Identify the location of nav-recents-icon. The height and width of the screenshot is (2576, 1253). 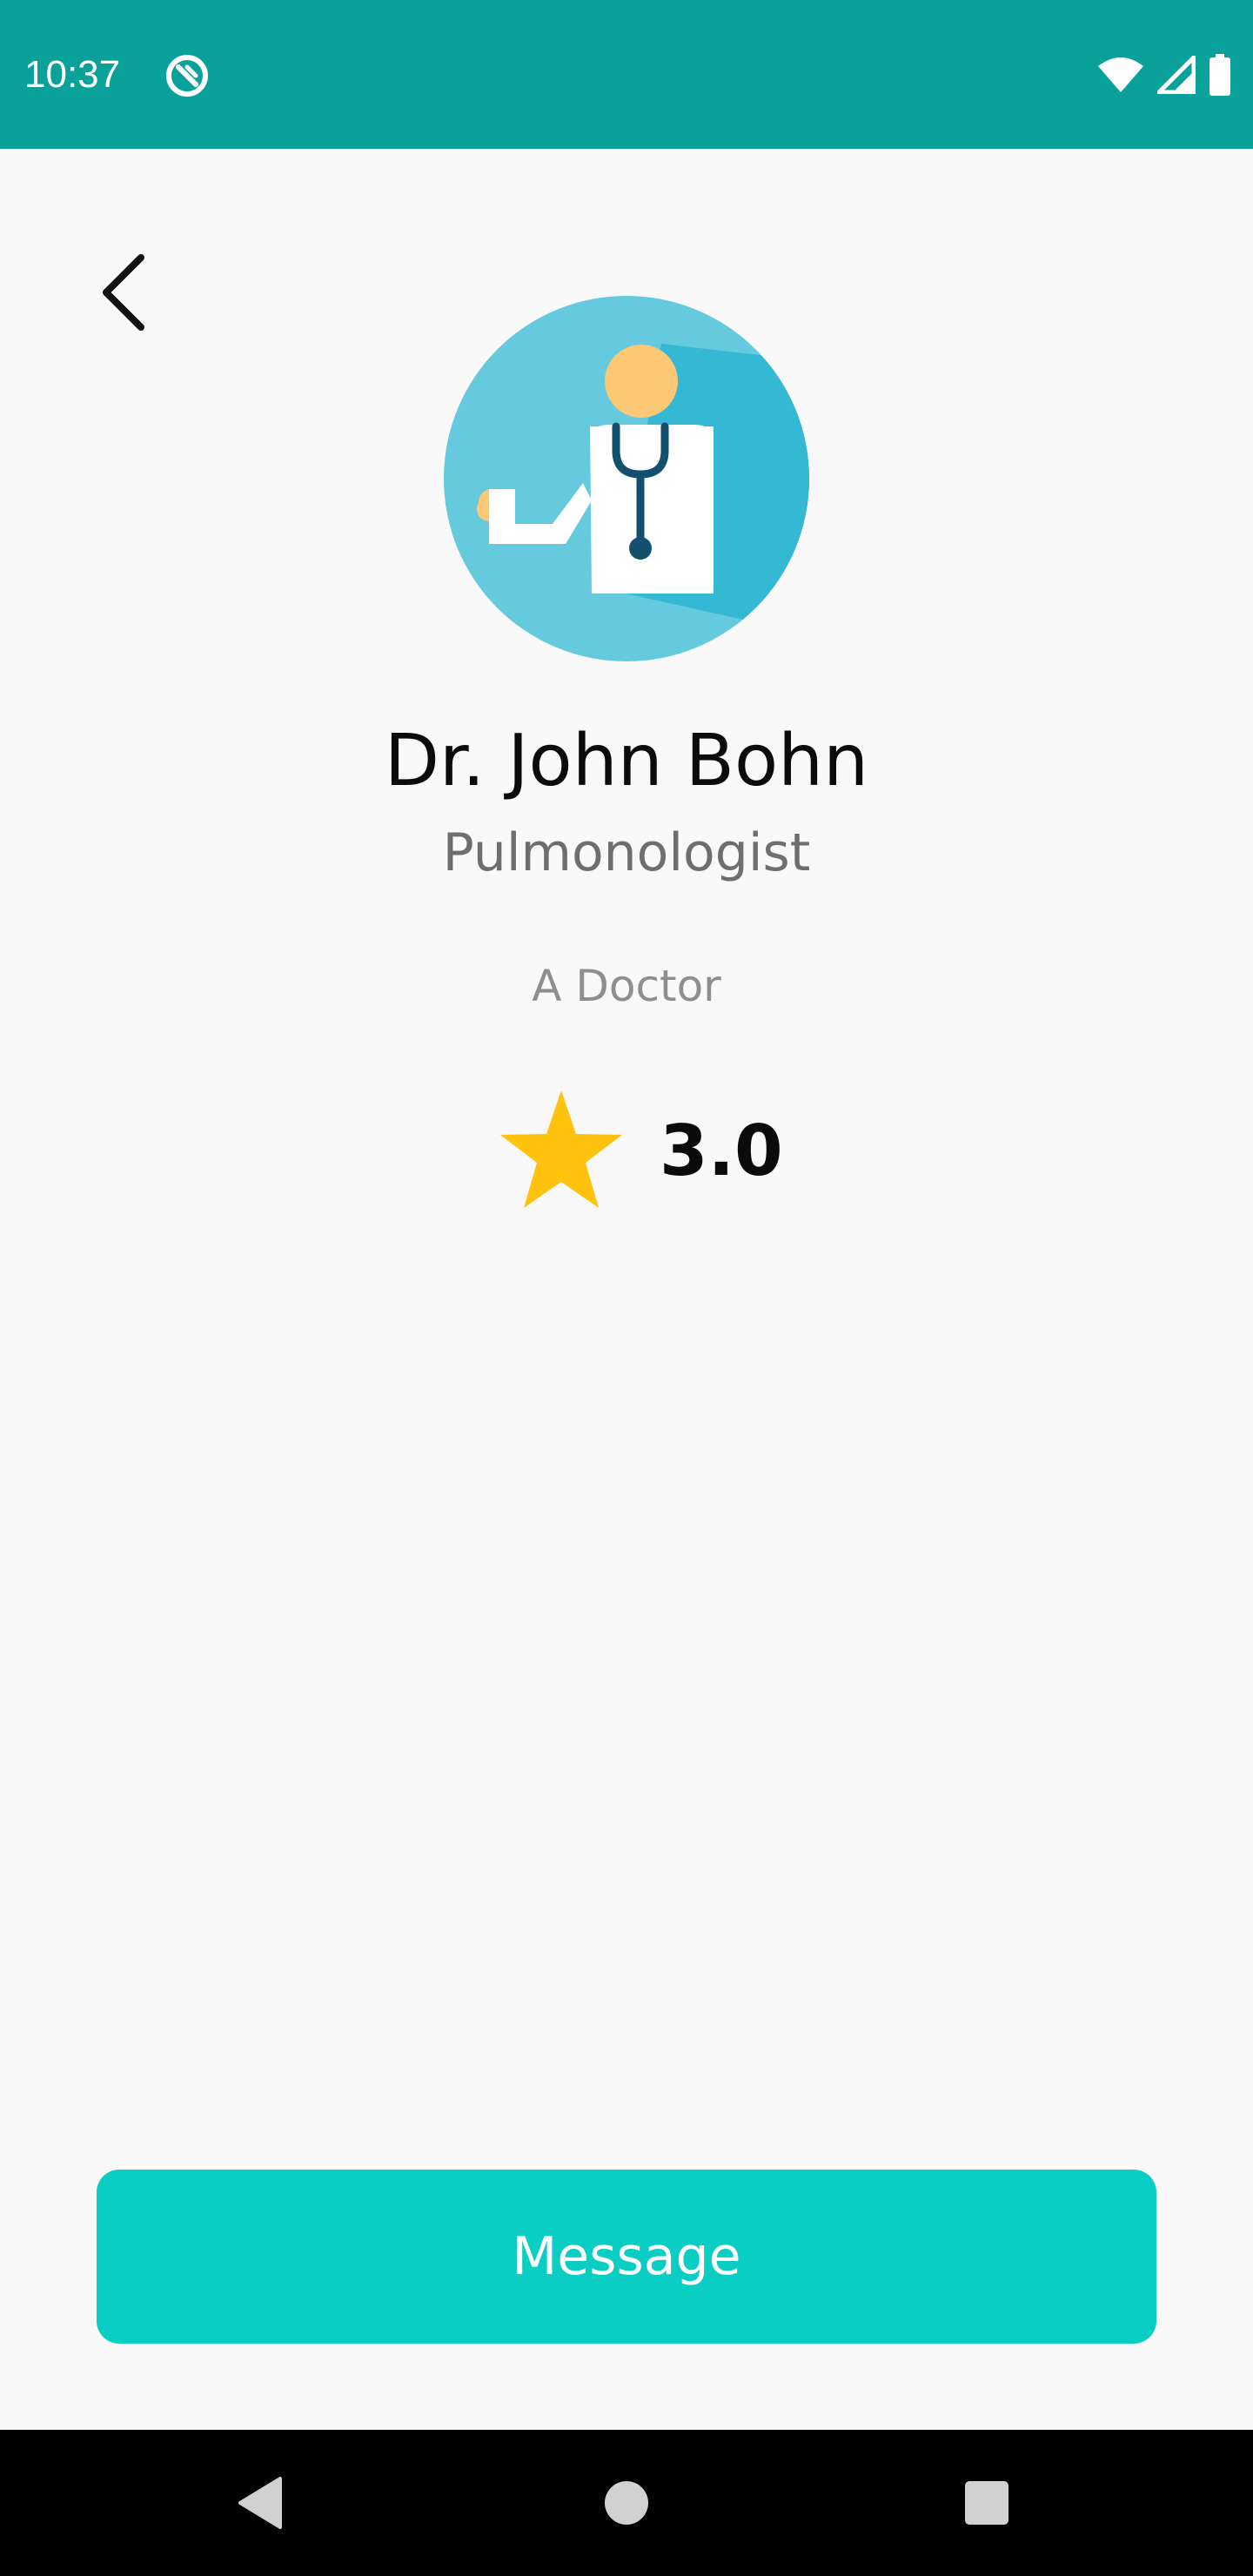
(986, 2503).